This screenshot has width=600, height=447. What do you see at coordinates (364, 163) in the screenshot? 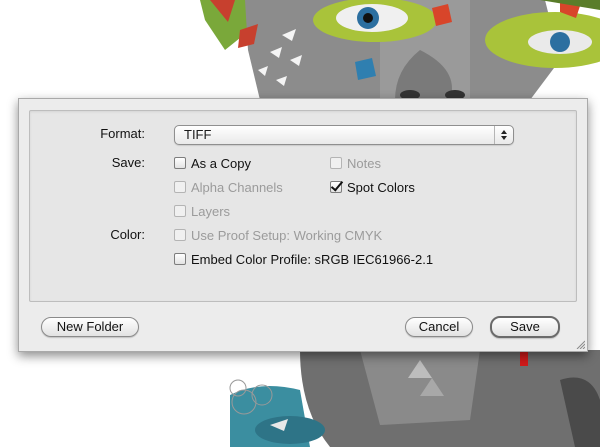
I see `notes-label: Notes` at bounding box center [364, 163].